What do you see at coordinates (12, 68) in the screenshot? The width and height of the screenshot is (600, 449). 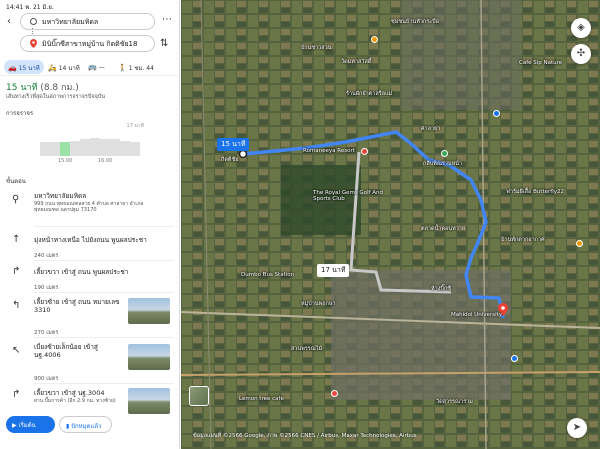 I see `car-icon: 🚗` at bounding box center [12, 68].